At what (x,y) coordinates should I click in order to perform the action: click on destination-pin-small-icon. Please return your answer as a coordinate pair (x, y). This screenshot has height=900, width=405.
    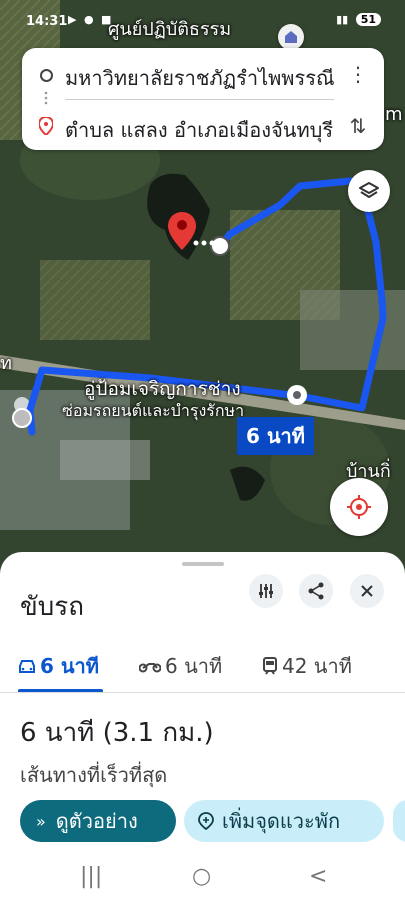
    Looking at the image, I should click on (46, 126).